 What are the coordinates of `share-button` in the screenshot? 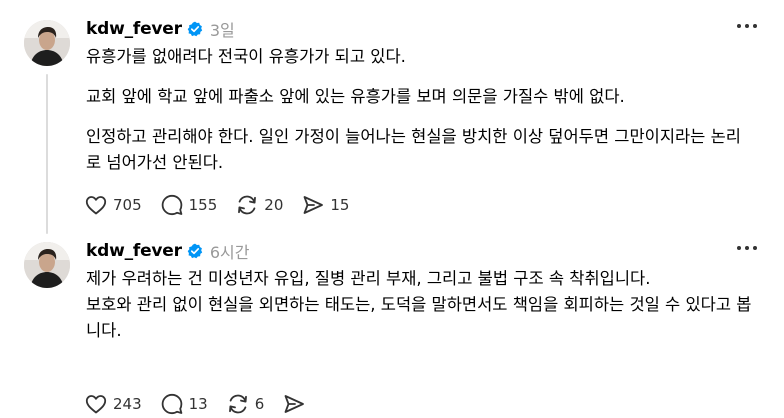 It's located at (296, 404).